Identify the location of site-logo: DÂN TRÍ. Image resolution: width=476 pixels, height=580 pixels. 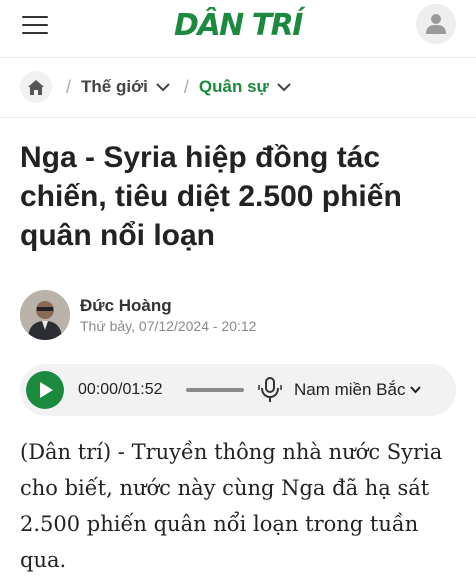
(238, 25).